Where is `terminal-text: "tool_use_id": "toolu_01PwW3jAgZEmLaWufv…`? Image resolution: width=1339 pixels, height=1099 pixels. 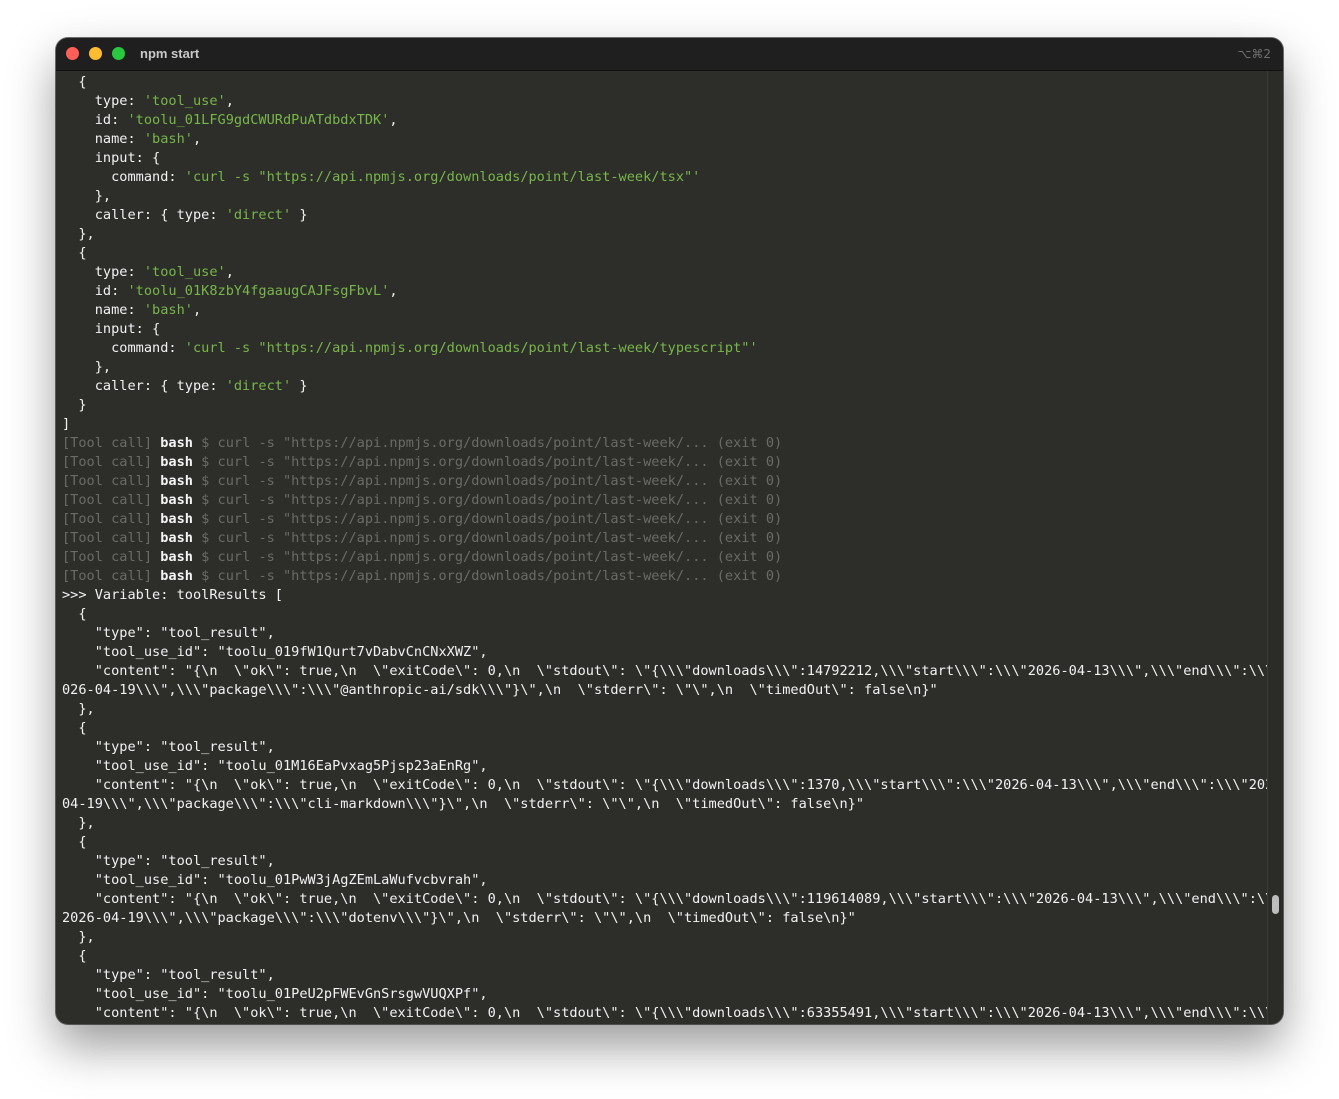 terminal-text: "tool_use_id": "toolu_01PwW3jAgZEmLaWufv… is located at coordinates (275, 880).